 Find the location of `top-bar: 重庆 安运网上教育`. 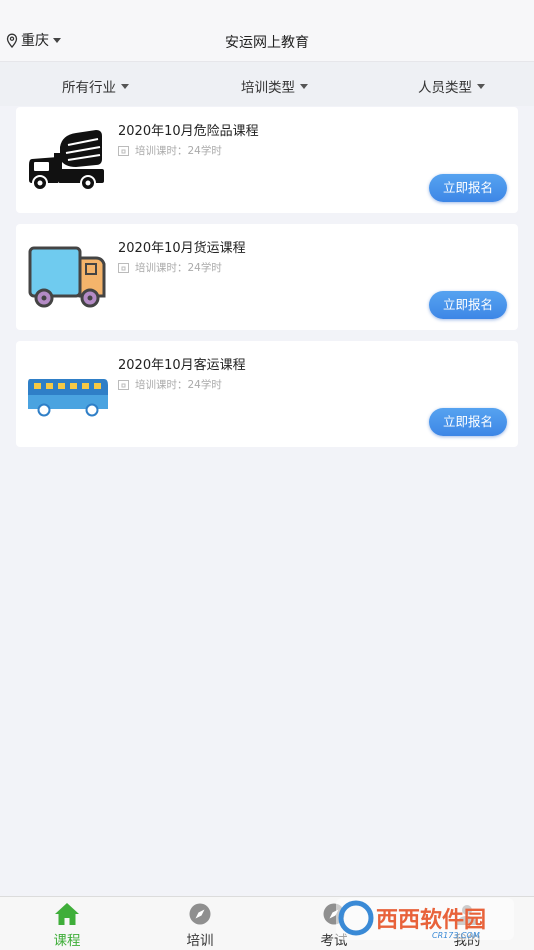

top-bar: 重庆 安运网上教育 is located at coordinates (267, 31).